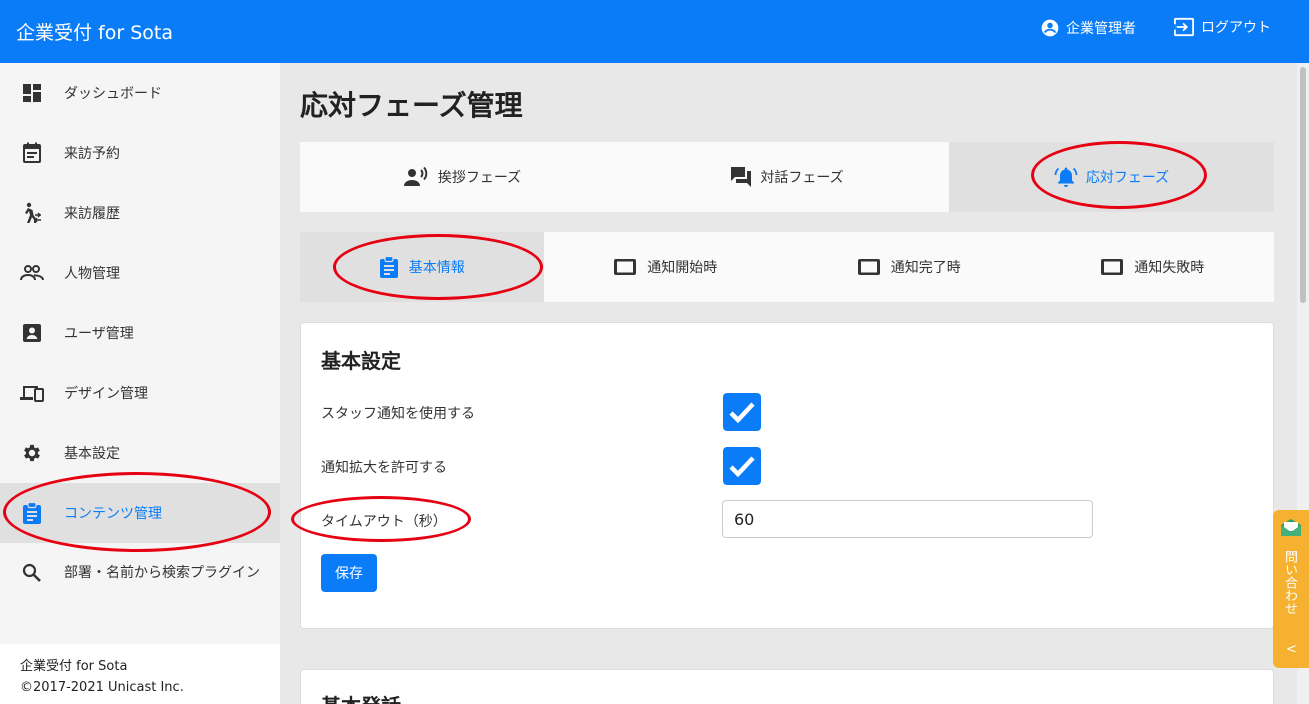 This screenshot has width=1309, height=704. Describe the element at coordinates (113, 94) in the screenshot. I see `sidebar-item-label: ダッシュボード` at that location.